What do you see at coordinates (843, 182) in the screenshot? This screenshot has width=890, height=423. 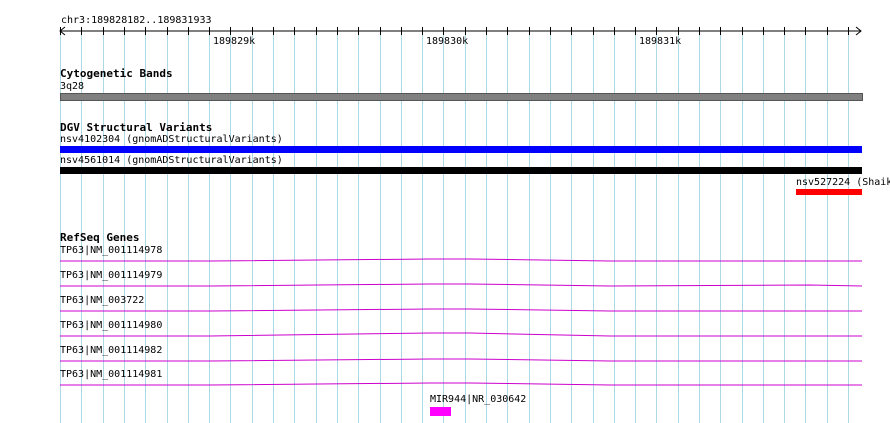 I see `dgv-variant-label: nsv527224 (Shaik` at bounding box center [843, 182].